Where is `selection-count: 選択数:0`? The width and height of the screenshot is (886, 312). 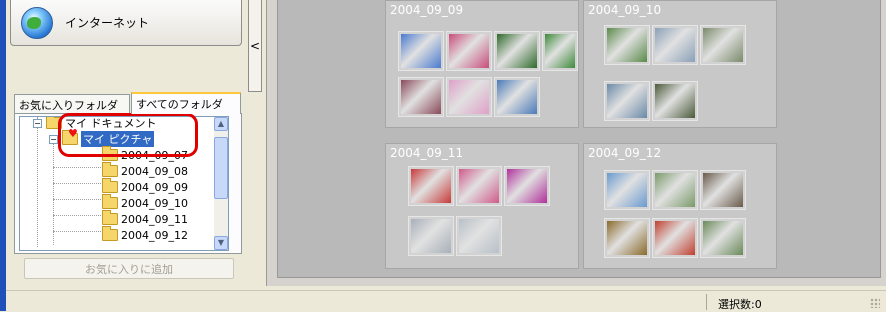
selection-count: 選択数:0 is located at coordinates (740, 304).